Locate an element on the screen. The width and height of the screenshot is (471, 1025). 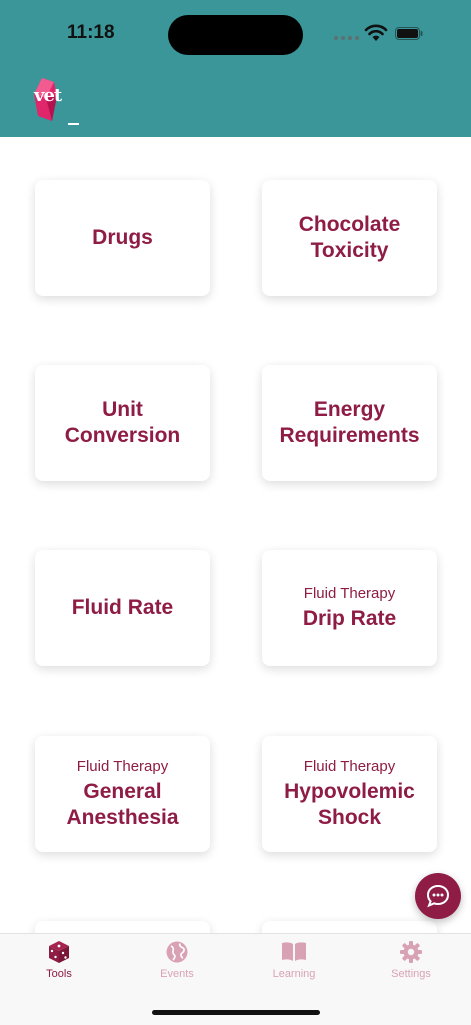
app-header: vet is located at coordinates (235, 101).